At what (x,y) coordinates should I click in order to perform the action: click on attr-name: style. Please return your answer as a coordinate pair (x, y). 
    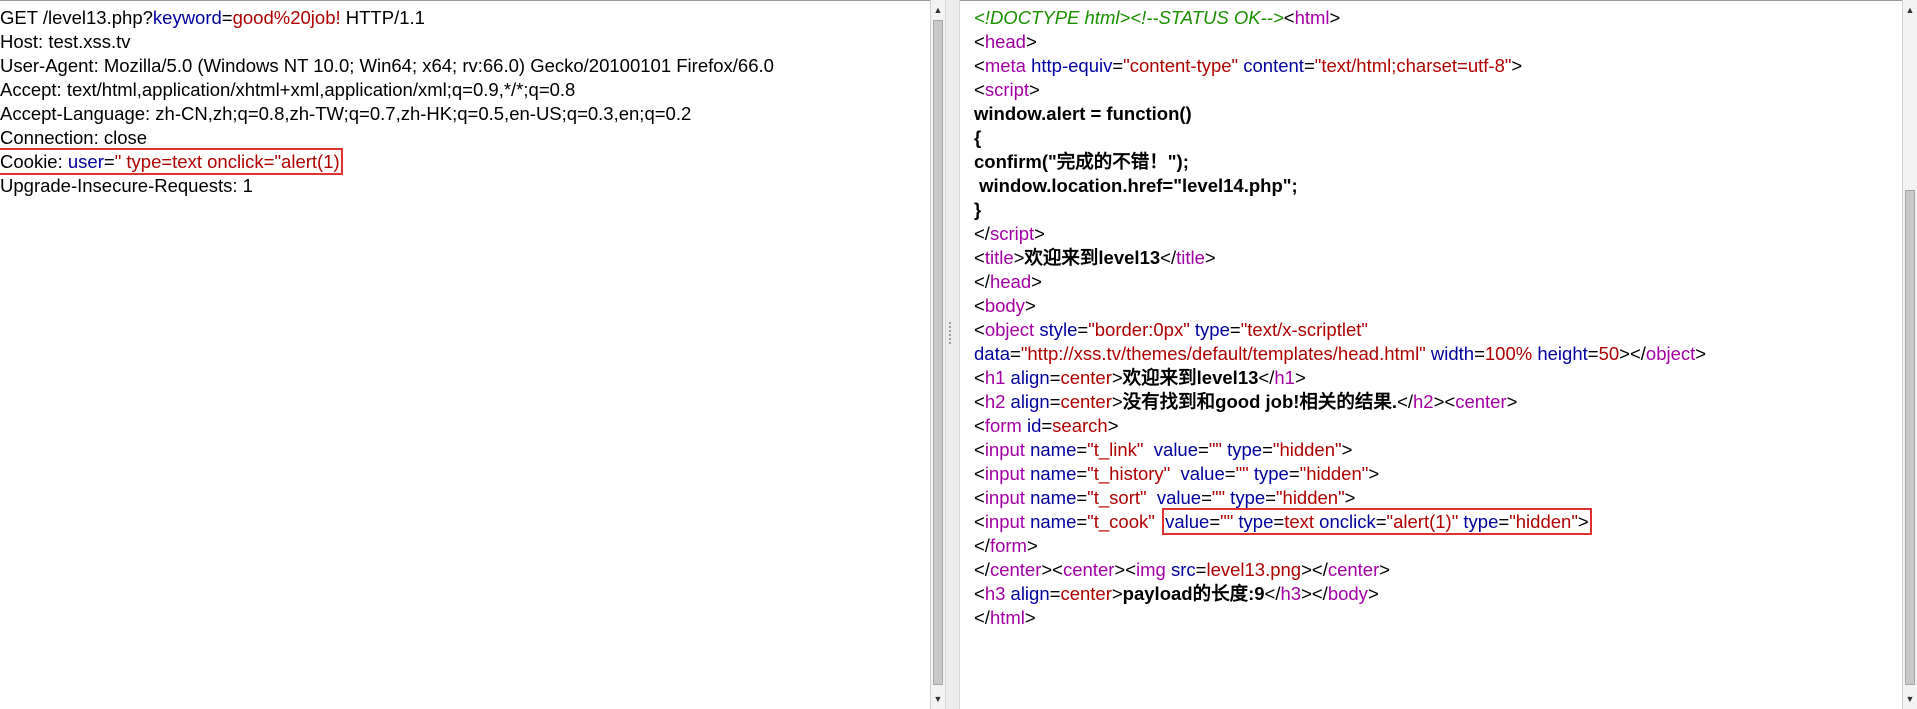
    Looking at the image, I should click on (1056, 329).